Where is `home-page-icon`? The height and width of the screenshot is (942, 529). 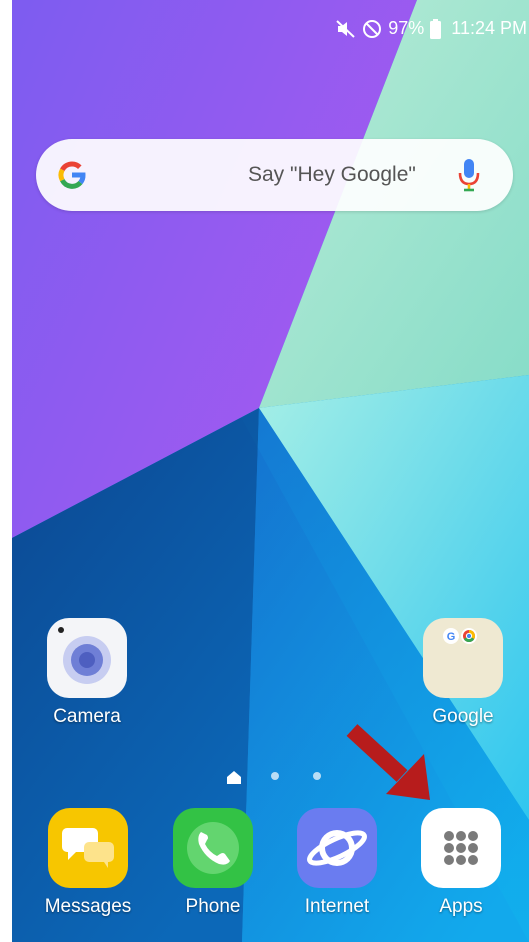
home-page-icon is located at coordinates (234, 777).